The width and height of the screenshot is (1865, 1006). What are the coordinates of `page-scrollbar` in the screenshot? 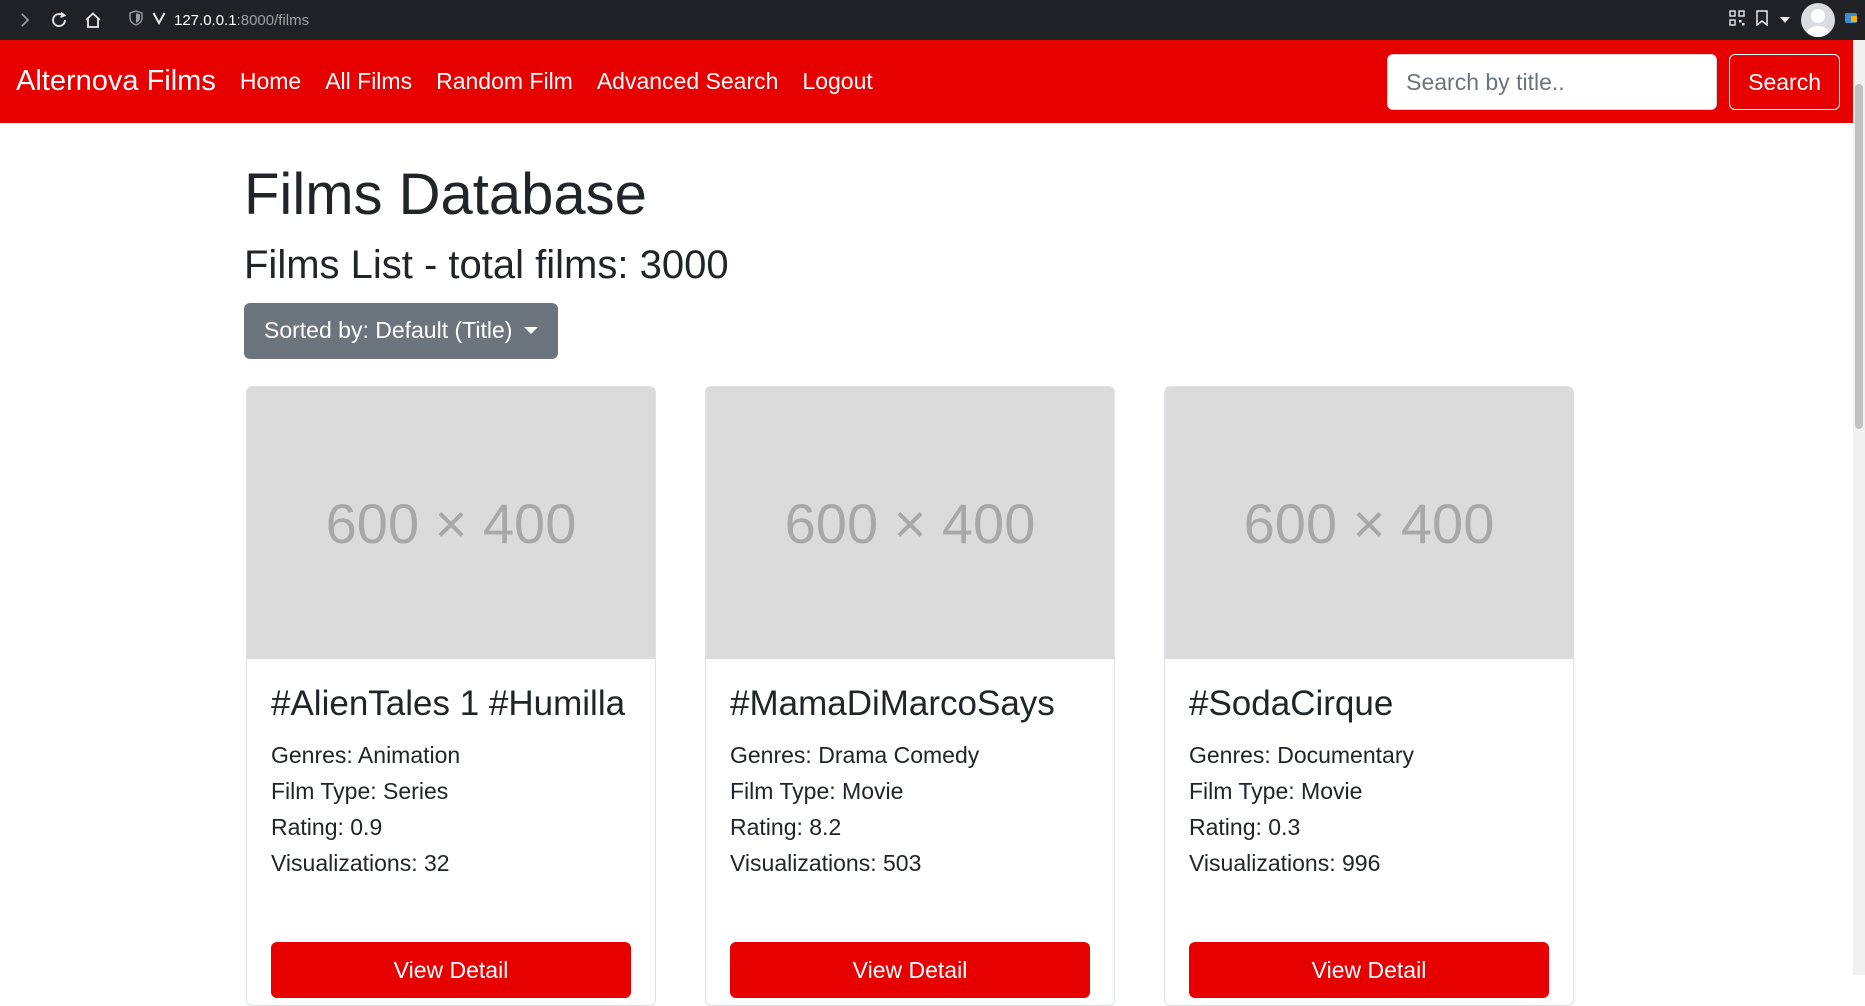 It's located at (1859, 507).